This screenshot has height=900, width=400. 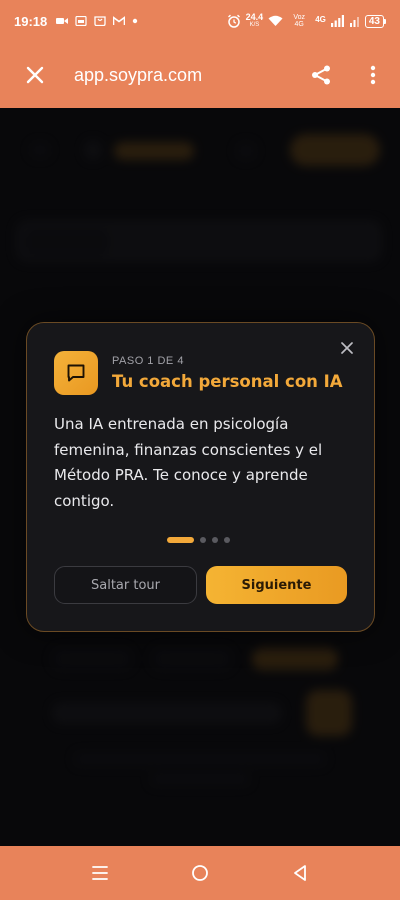 I want to click on chat-bubble-icon, so click(x=76, y=373).